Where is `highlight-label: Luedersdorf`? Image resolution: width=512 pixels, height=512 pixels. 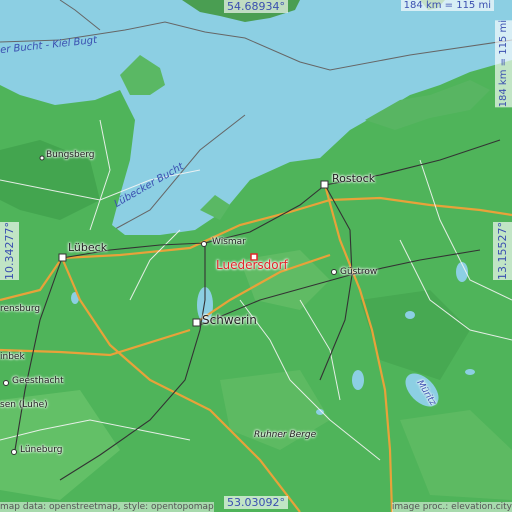 highlight-label: Luedersdorf is located at coordinates (252, 265).